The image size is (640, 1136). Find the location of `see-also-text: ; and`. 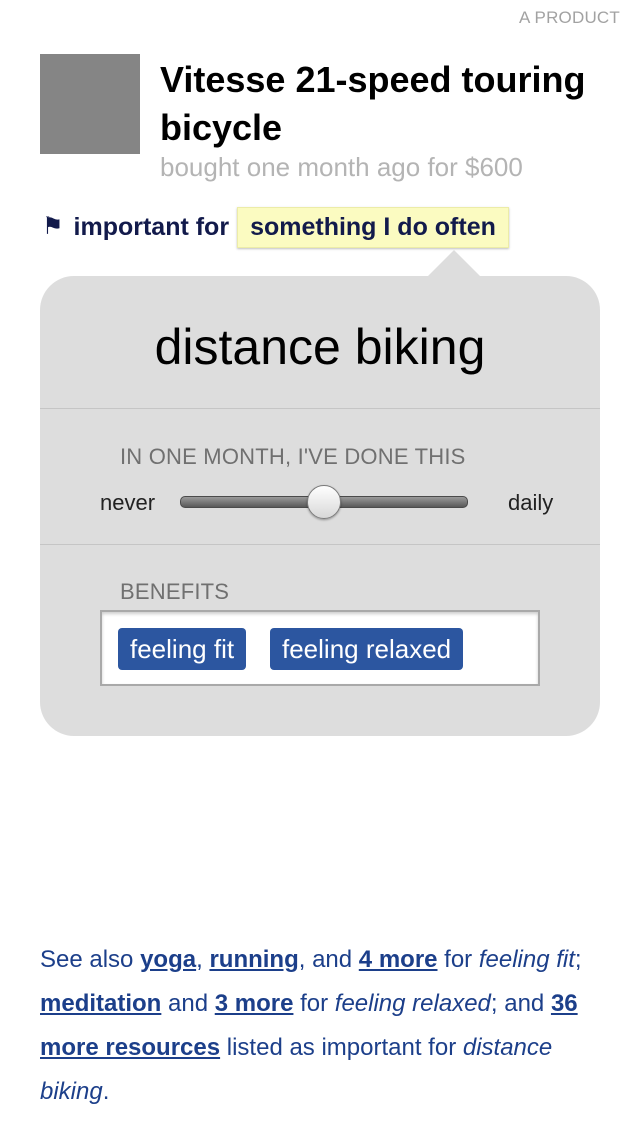

see-also-text: ; and is located at coordinates (520, 1003).